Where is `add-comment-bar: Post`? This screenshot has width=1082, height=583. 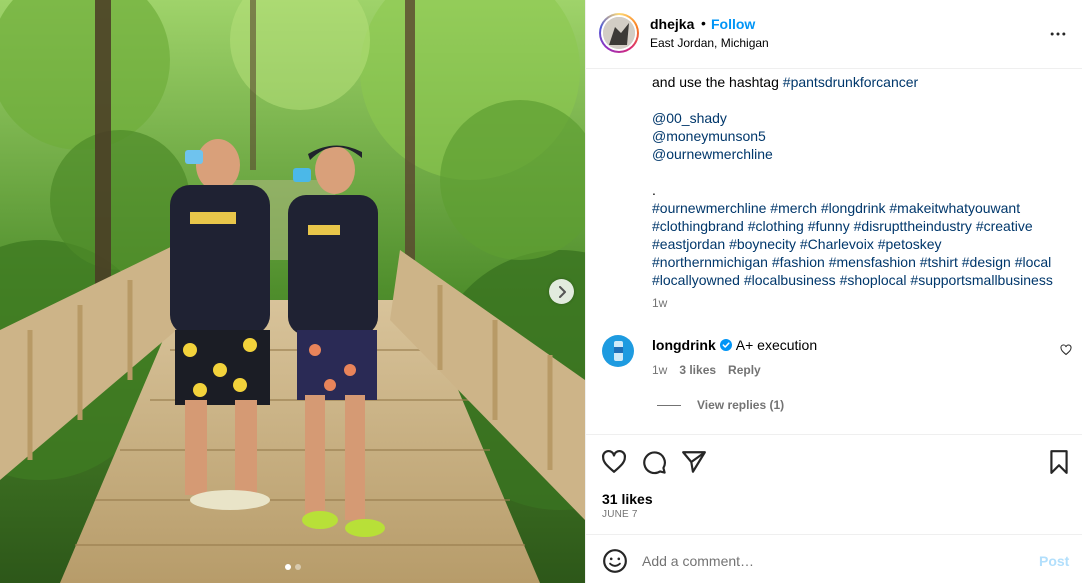 add-comment-bar: Post is located at coordinates (834, 558).